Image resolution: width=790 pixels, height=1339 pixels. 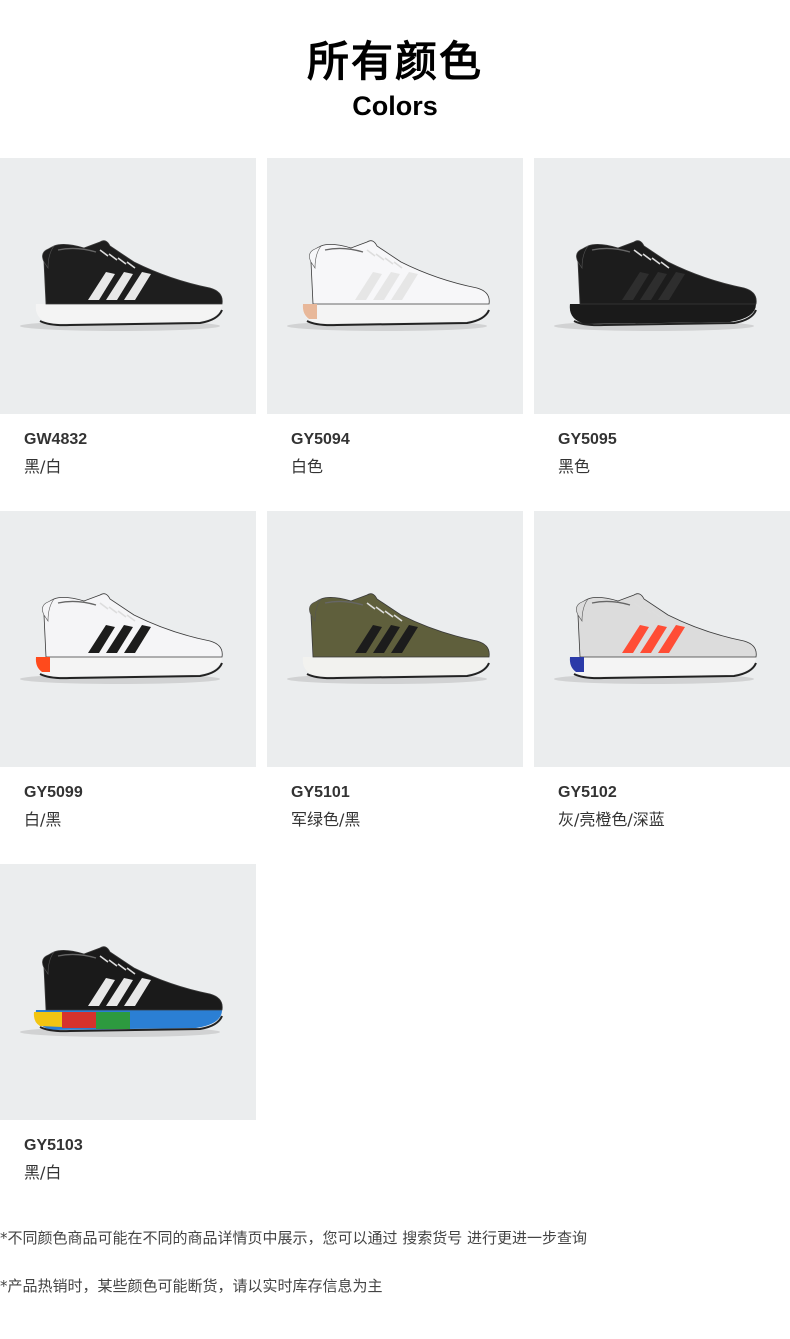 I want to click on product-color-name: 白/黑, so click(x=43, y=819).